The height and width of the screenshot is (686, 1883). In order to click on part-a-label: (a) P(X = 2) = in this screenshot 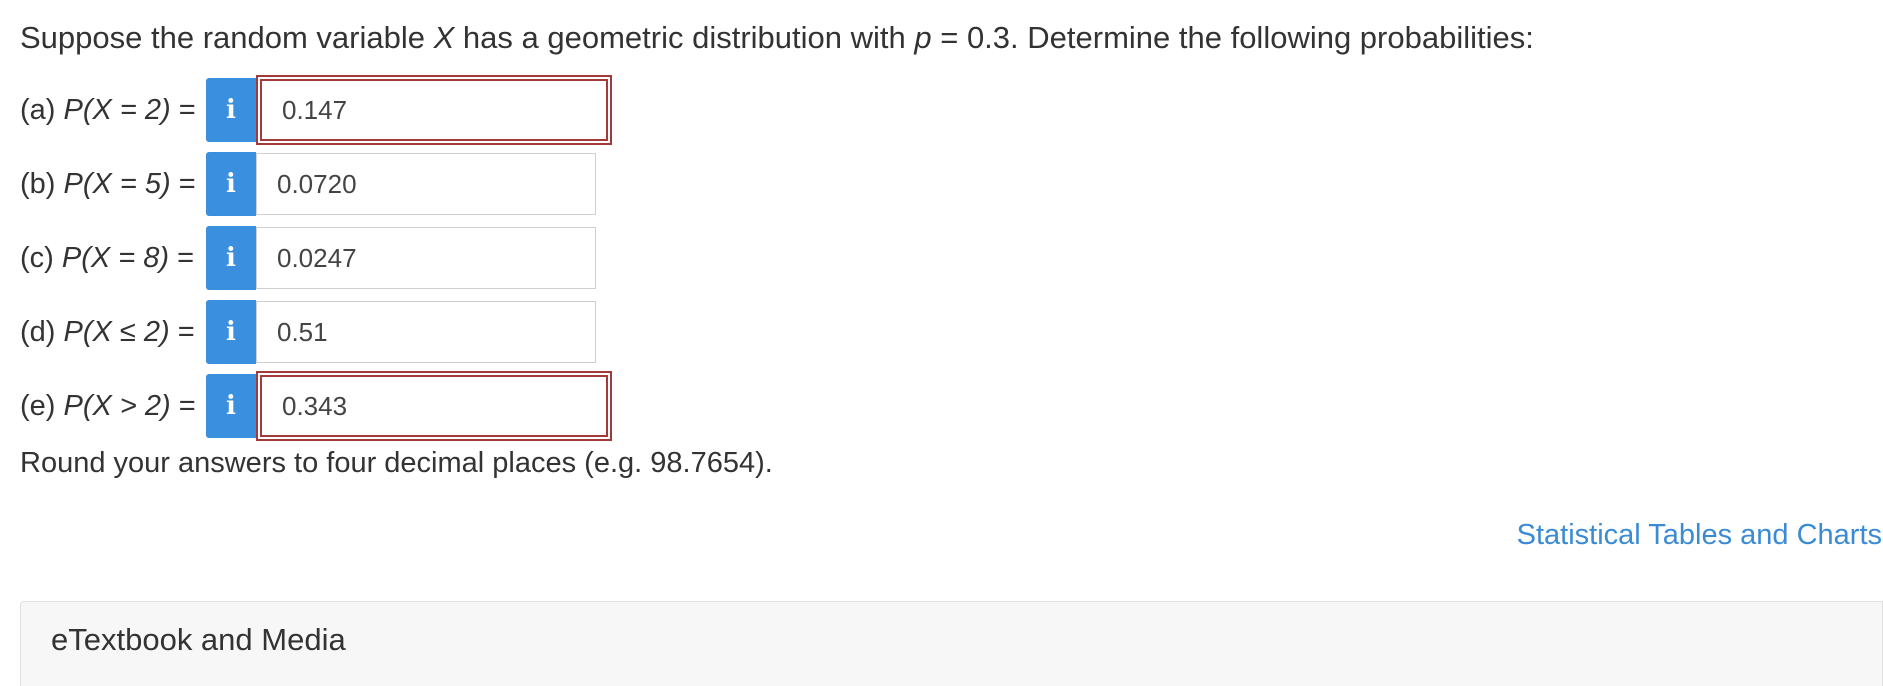, I will do `click(113, 110)`.